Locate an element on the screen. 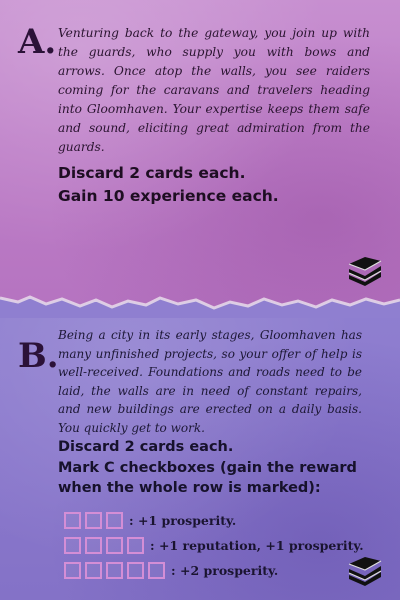 The width and height of the screenshot is (400, 600). checkbox-row-1: : +1 prosperity. is located at coordinates (150, 520).